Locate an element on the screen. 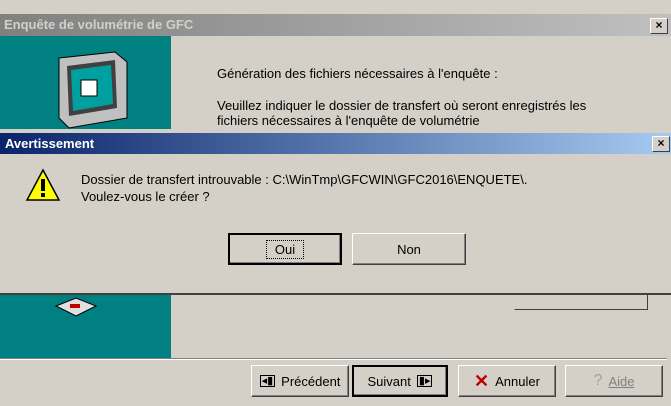 Image resolution: width=671 pixels, height=406 pixels. computer-icon is located at coordinates (93, 90).